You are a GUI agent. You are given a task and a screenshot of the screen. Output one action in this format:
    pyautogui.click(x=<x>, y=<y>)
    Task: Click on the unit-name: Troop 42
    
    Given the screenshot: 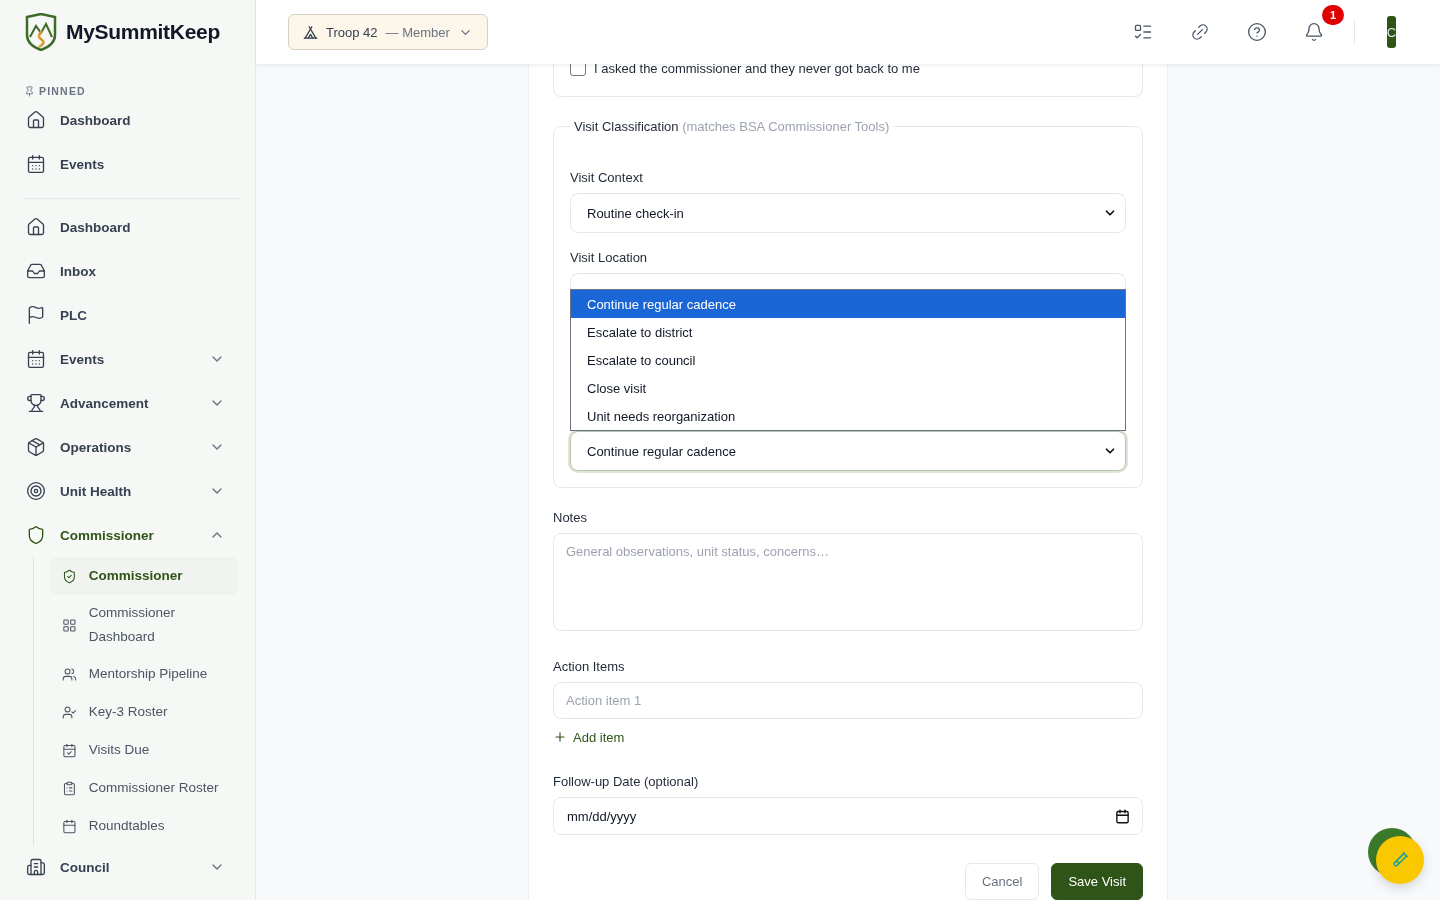 What is the action you would take?
    pyautogui.click(x=352, y=32)
    